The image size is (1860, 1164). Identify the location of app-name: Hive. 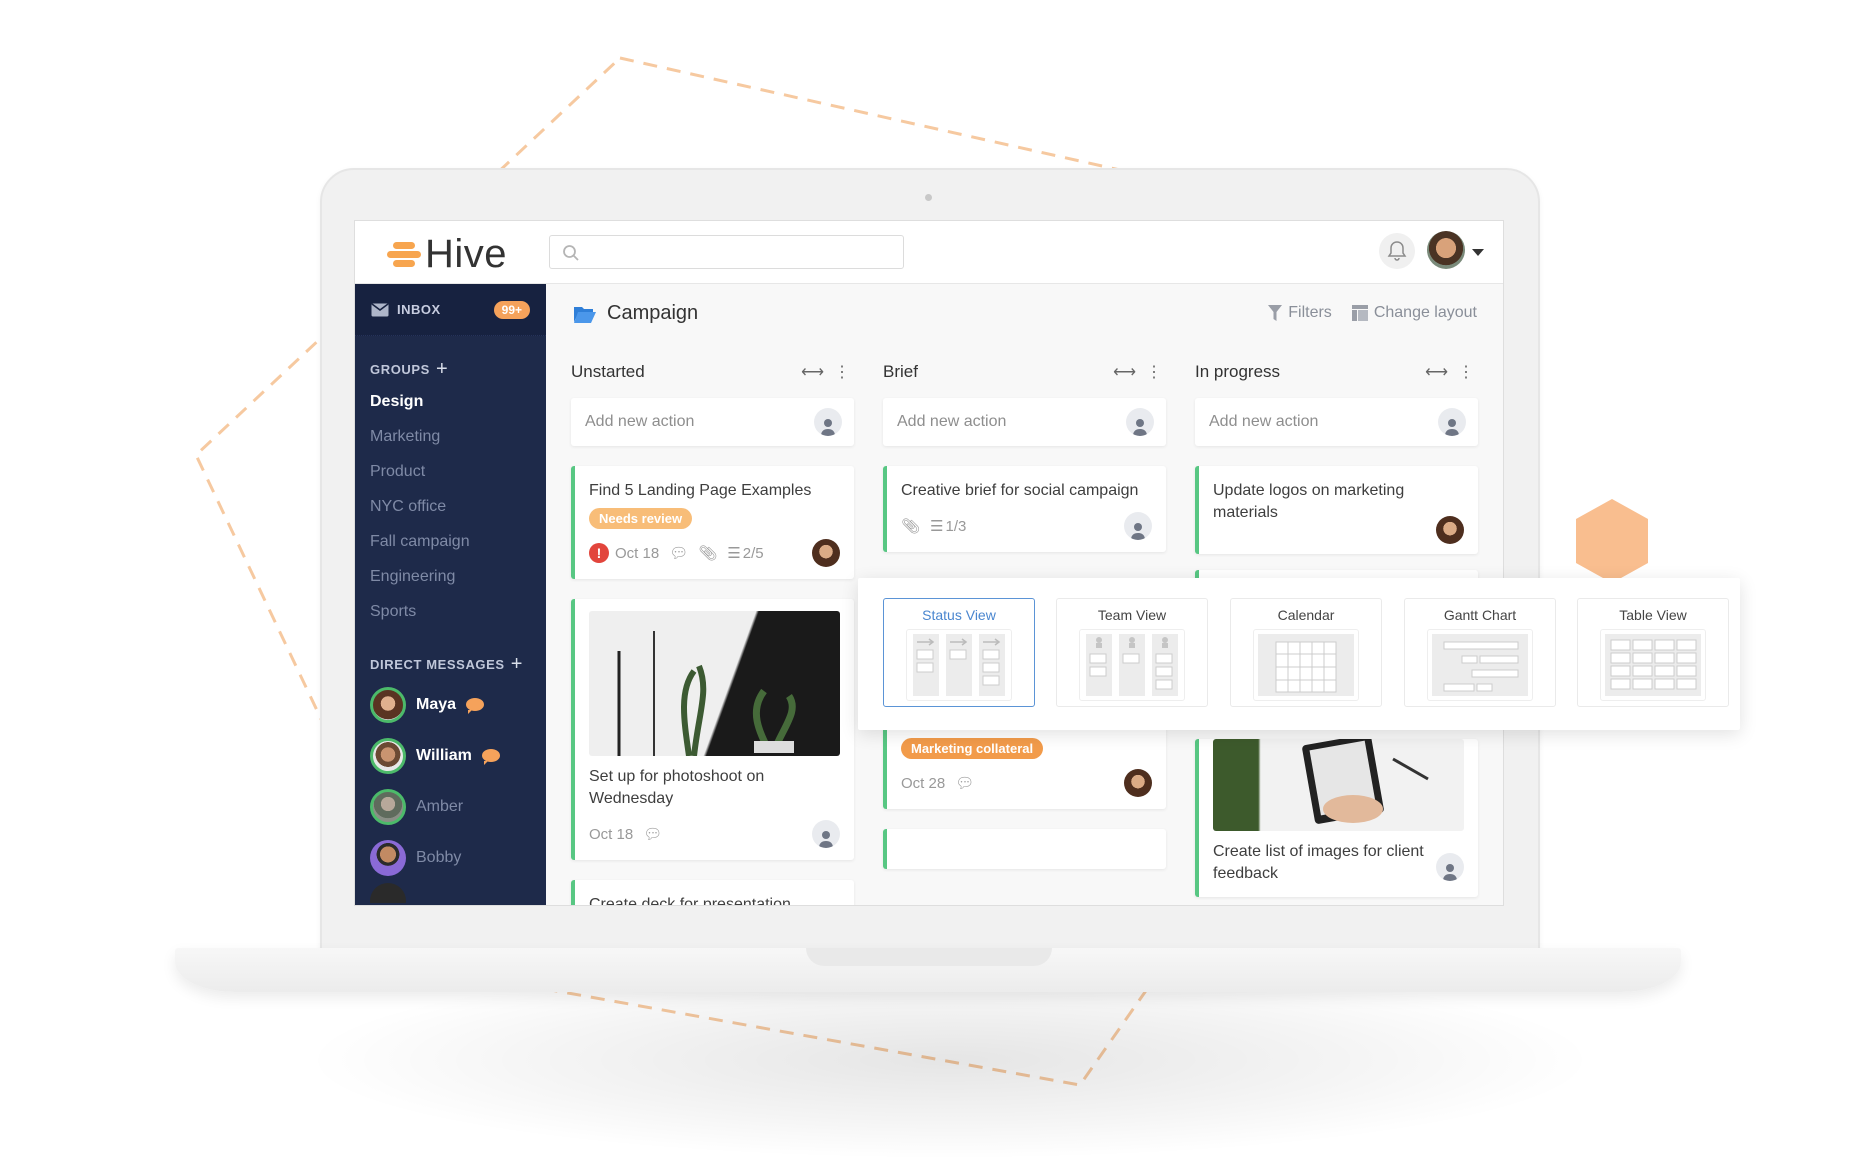
(466, 254).